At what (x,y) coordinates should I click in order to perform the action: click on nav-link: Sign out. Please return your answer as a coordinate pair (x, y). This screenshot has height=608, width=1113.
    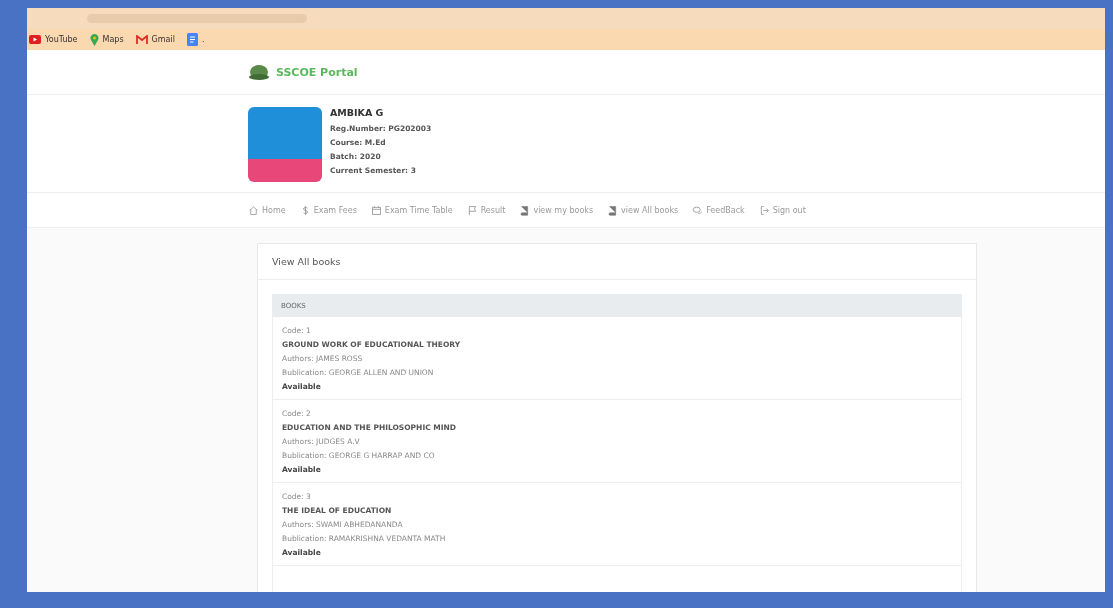
    Looking at the image, I should click on (782, 210).